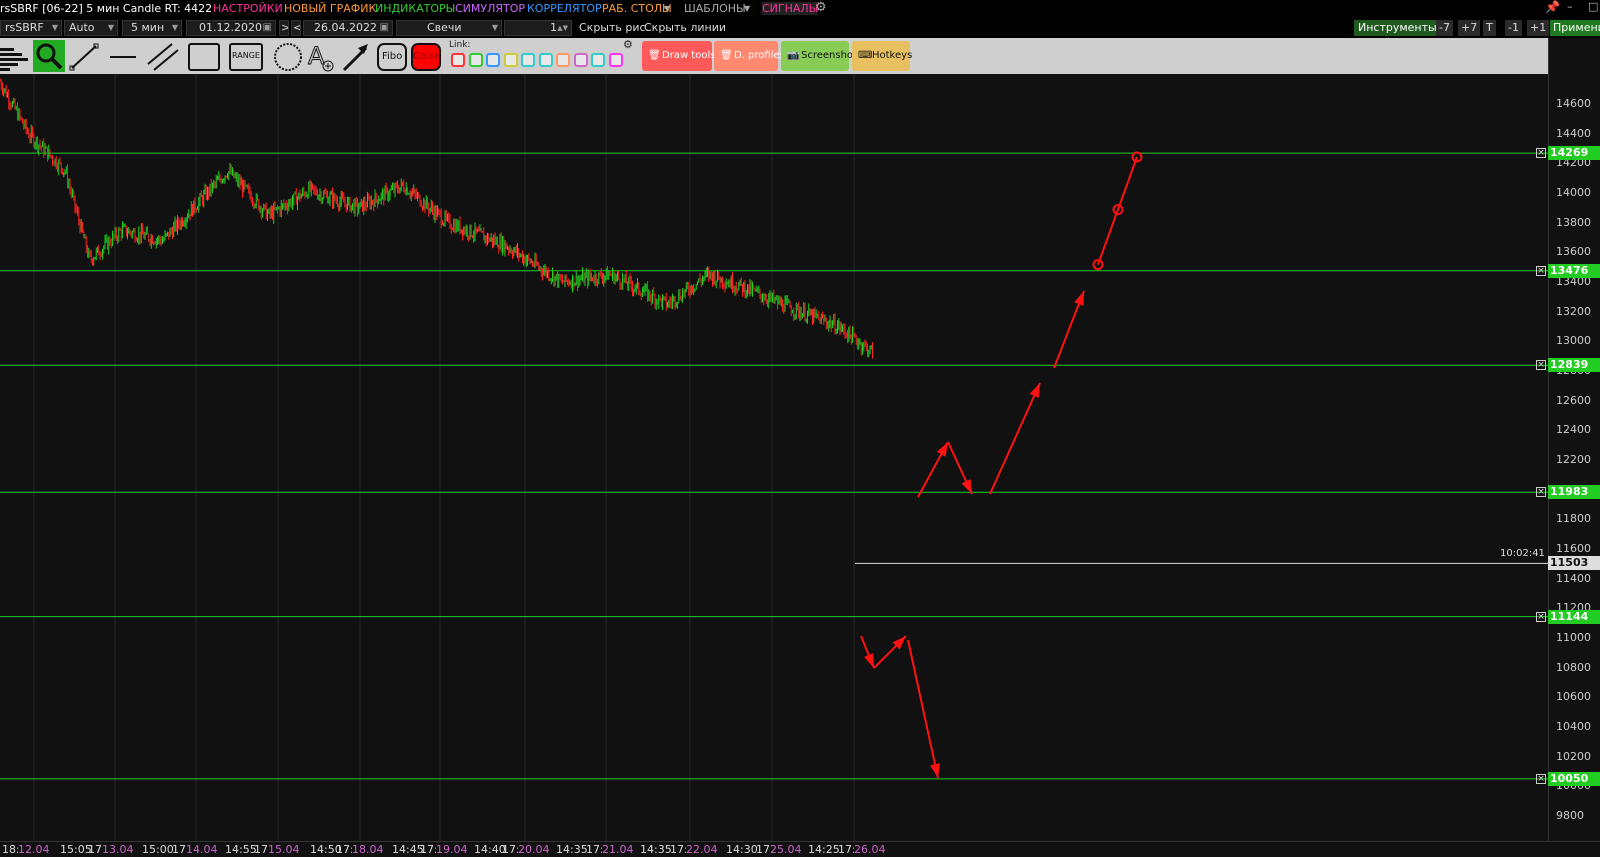  Describe the element at coordinates (1570, 6) in the screenshot. I see `minimize-icon: –` at that location.